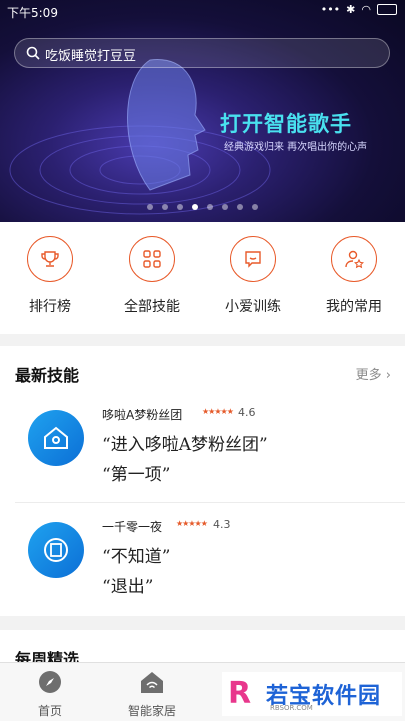 The image size is (405, 721). Describe the element at coordinates (291, 708) in the screenshot. I see `watermark-subtext: RBSOR.COM` at that location.